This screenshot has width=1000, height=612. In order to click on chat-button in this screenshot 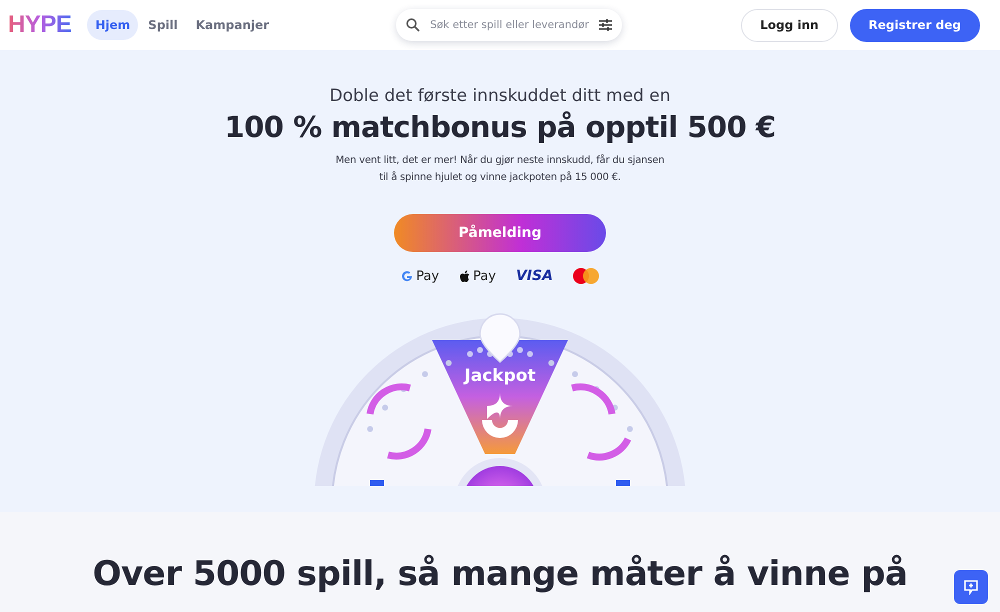, I will do `click(971, 587)`.